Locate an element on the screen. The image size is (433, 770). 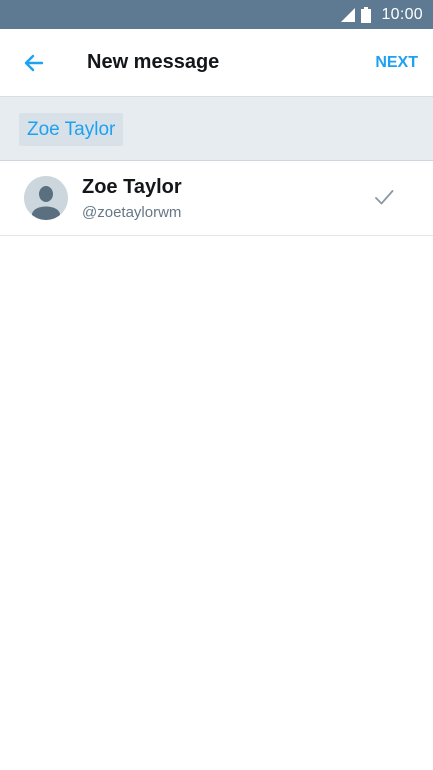
back-button is located at coordinates (34, 63).